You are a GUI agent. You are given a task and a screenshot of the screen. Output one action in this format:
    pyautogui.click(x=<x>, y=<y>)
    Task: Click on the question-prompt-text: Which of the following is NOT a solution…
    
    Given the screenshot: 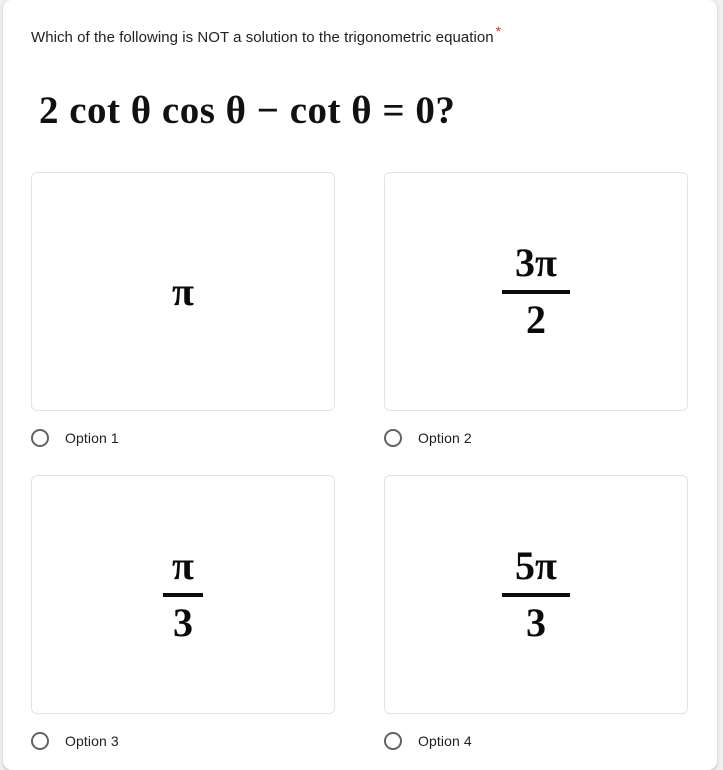 What is the action you would take?
    pyautogui.click(x=262, y=37)
    